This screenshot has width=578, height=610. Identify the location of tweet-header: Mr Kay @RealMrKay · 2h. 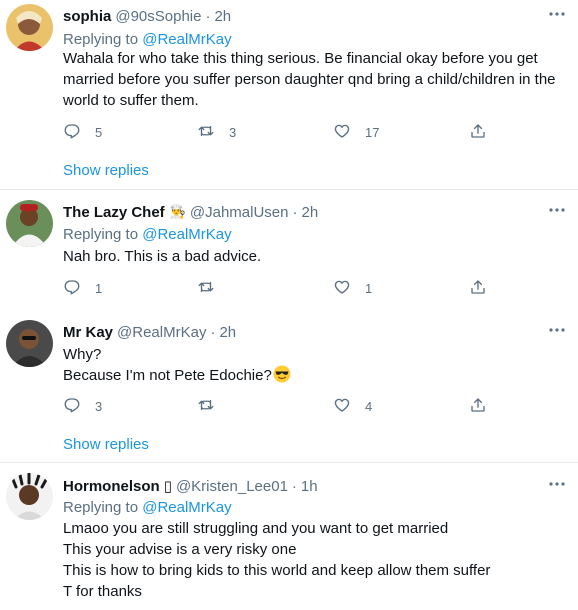
(149, 332).